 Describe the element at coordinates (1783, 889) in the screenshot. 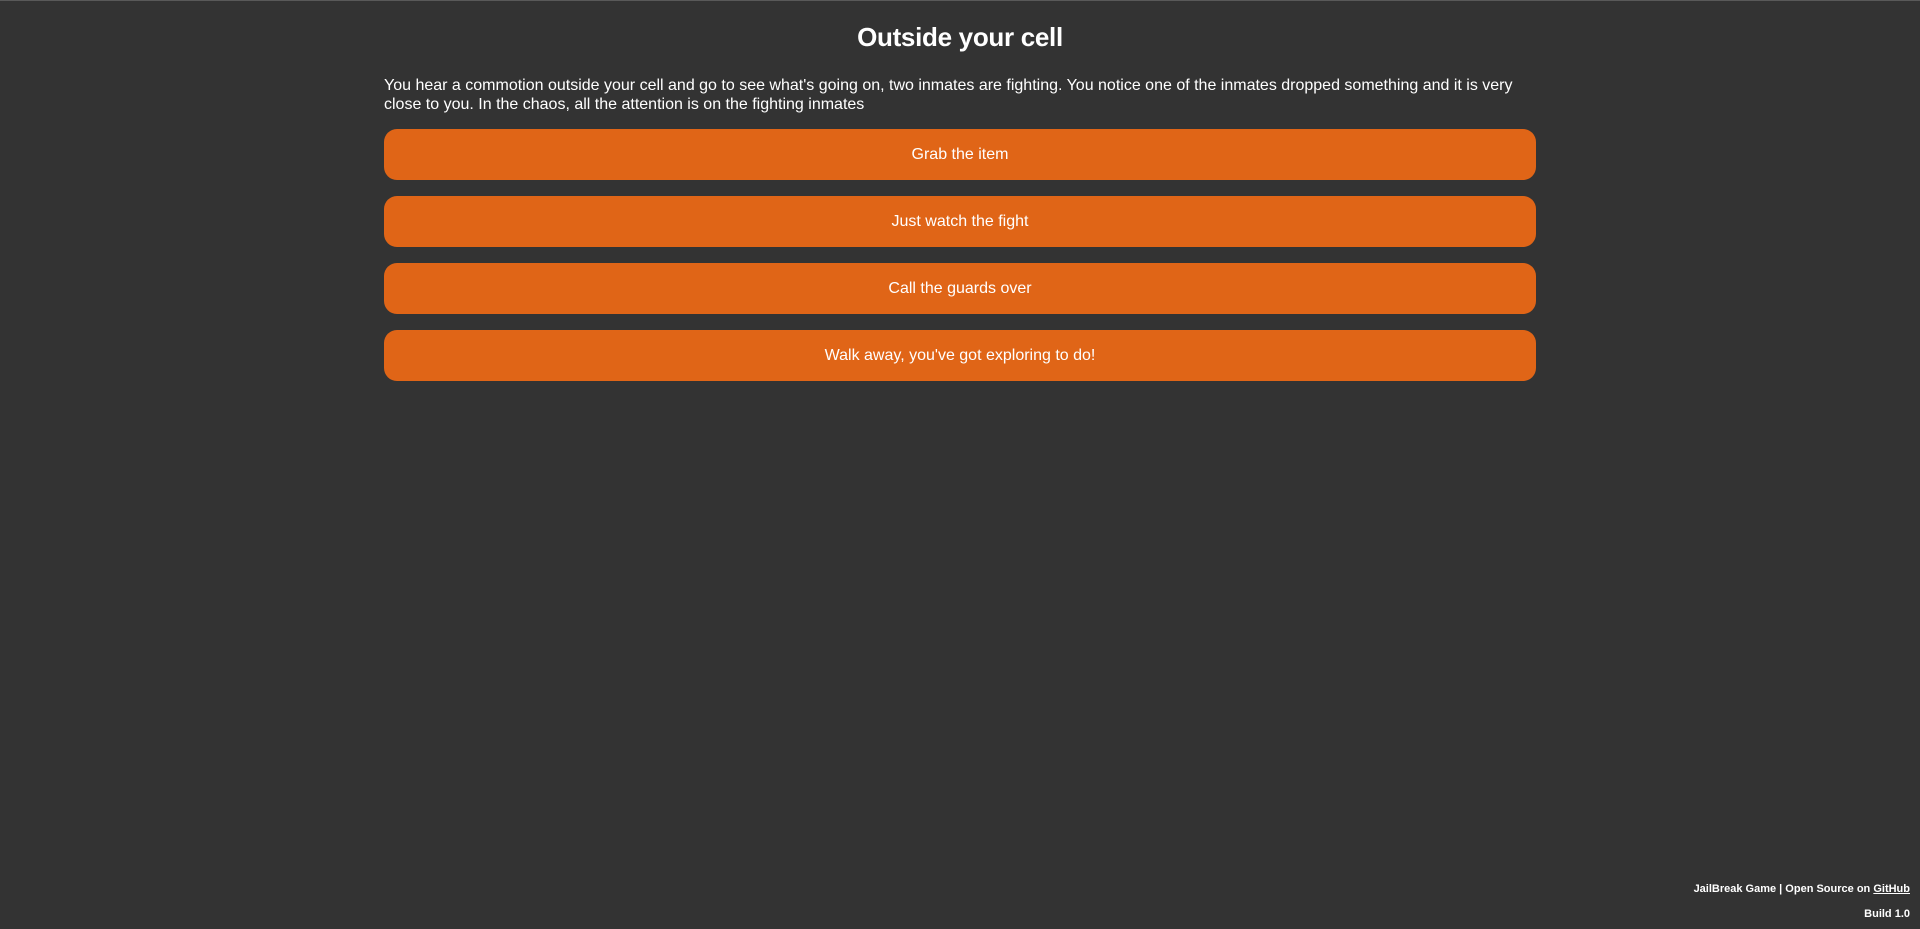

I see `footer-credit-text: JailBreak Game | Open Source on` at that location.